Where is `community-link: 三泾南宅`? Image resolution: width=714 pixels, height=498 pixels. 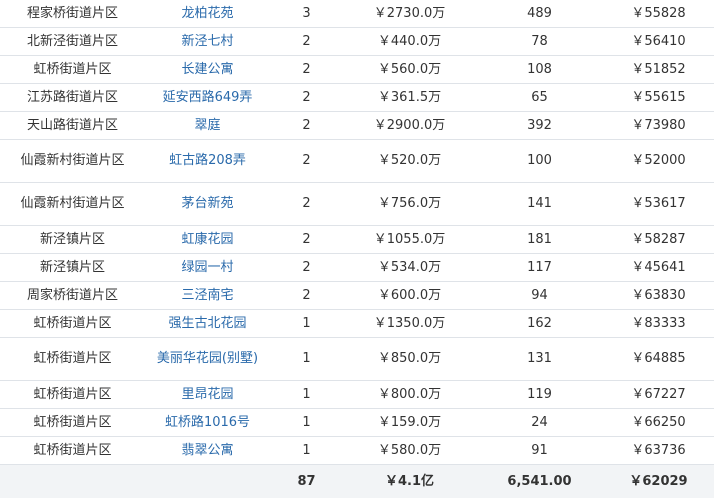
community-link: 三泾南宅 is located at coordinates (207, 296).